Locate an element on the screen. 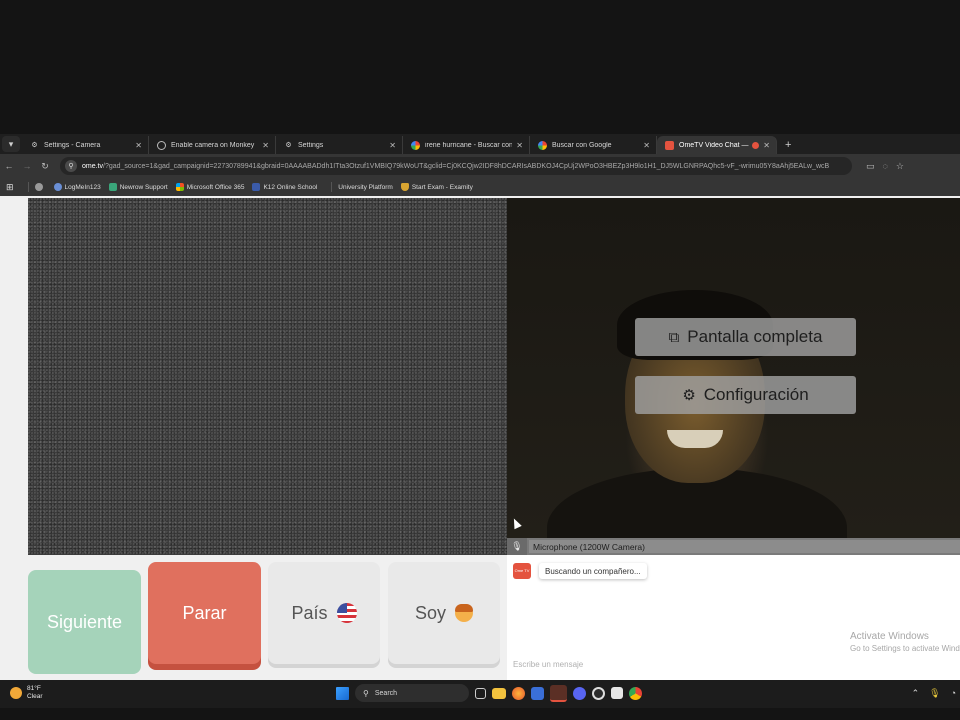 Image resolution: width=960 pixels, height=720 pixels. temperature: 81°F is located at coordinates (34, 688).